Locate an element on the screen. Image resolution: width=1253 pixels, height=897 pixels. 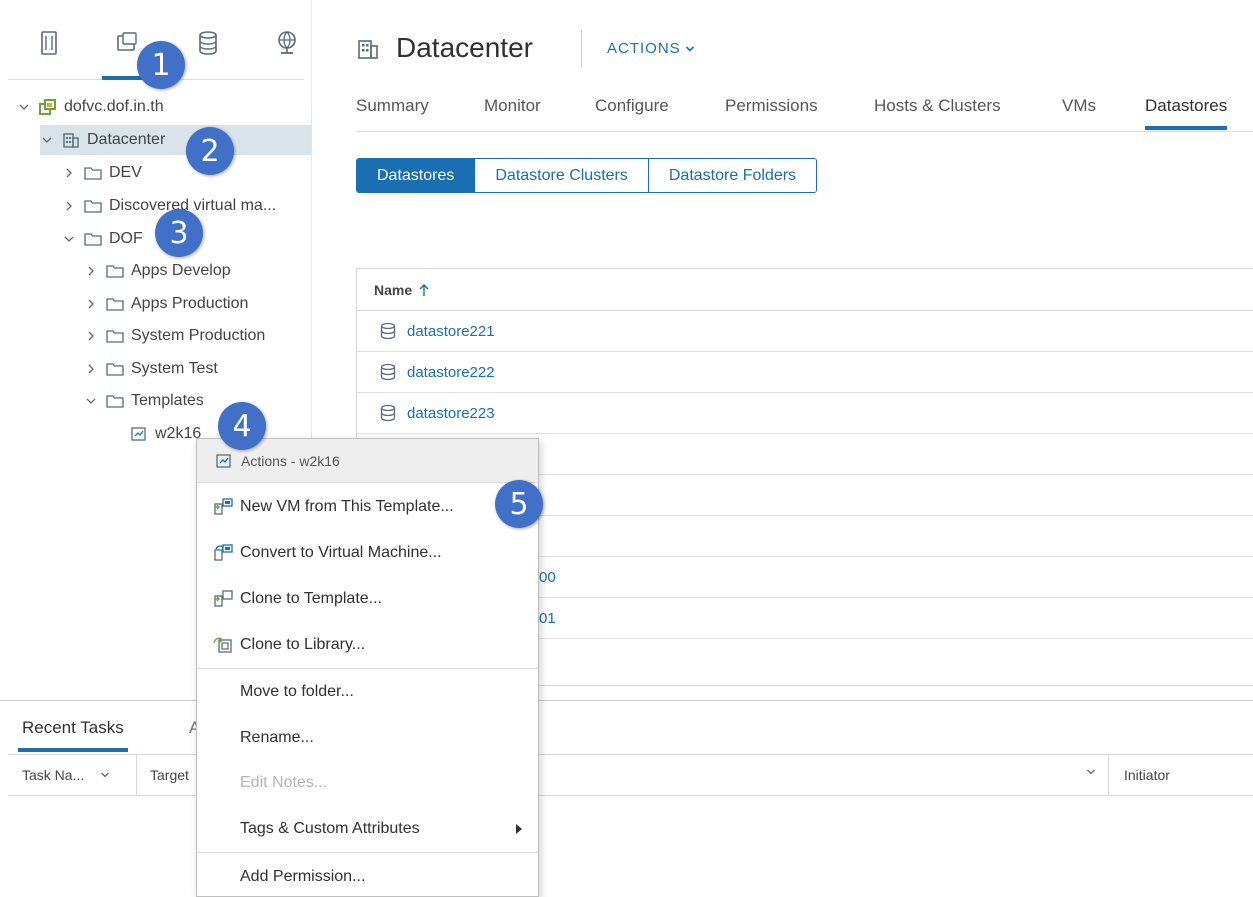
vms-templates-icon is located at coordinates (127, 41).